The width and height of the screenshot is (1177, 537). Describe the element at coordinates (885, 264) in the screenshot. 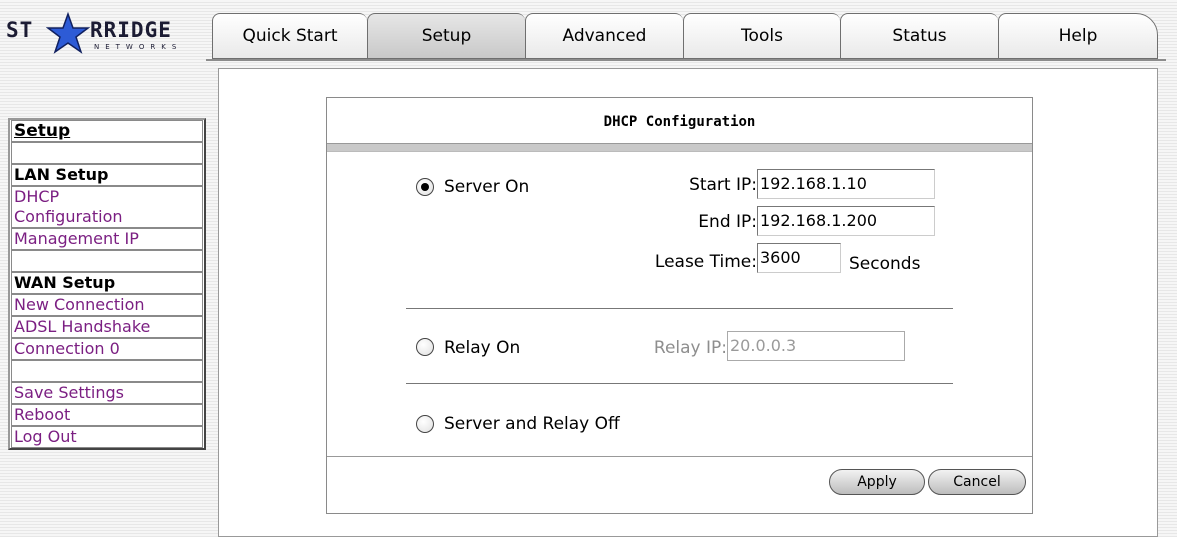

I see `lease-unit-label: Seconds` at that location.